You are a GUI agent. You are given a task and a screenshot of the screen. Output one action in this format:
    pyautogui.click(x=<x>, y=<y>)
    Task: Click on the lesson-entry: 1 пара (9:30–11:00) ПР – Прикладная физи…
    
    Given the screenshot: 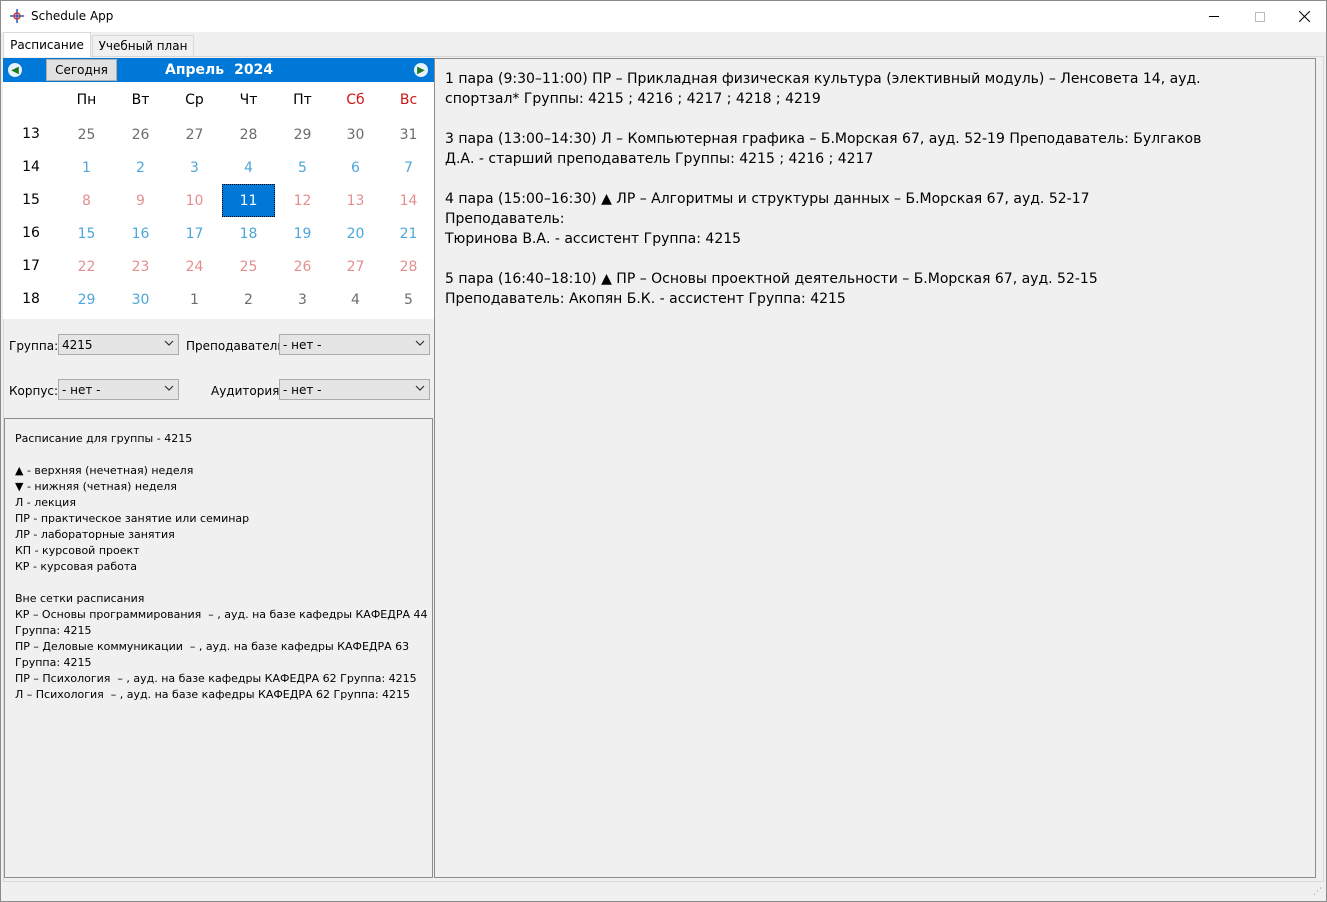 What is the action you would take?
    pyautogui.click(x=825, y=89)
    